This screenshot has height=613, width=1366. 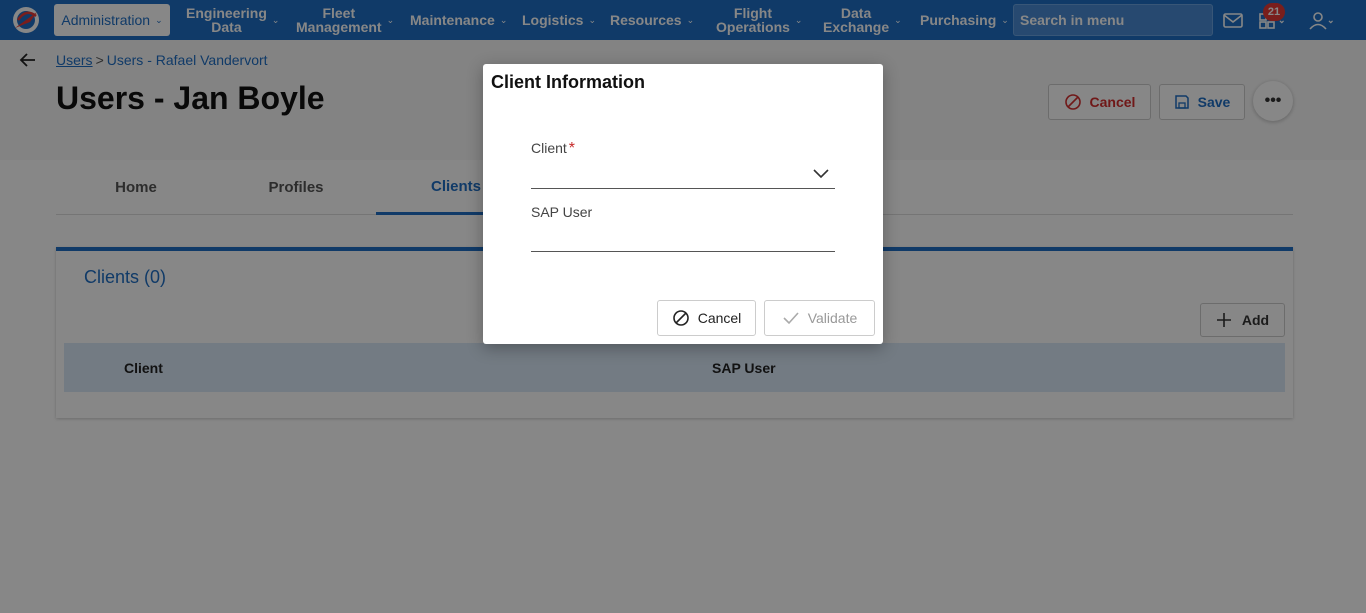 I want to click on client-field-label: Client *, so click(x=553, y=149).